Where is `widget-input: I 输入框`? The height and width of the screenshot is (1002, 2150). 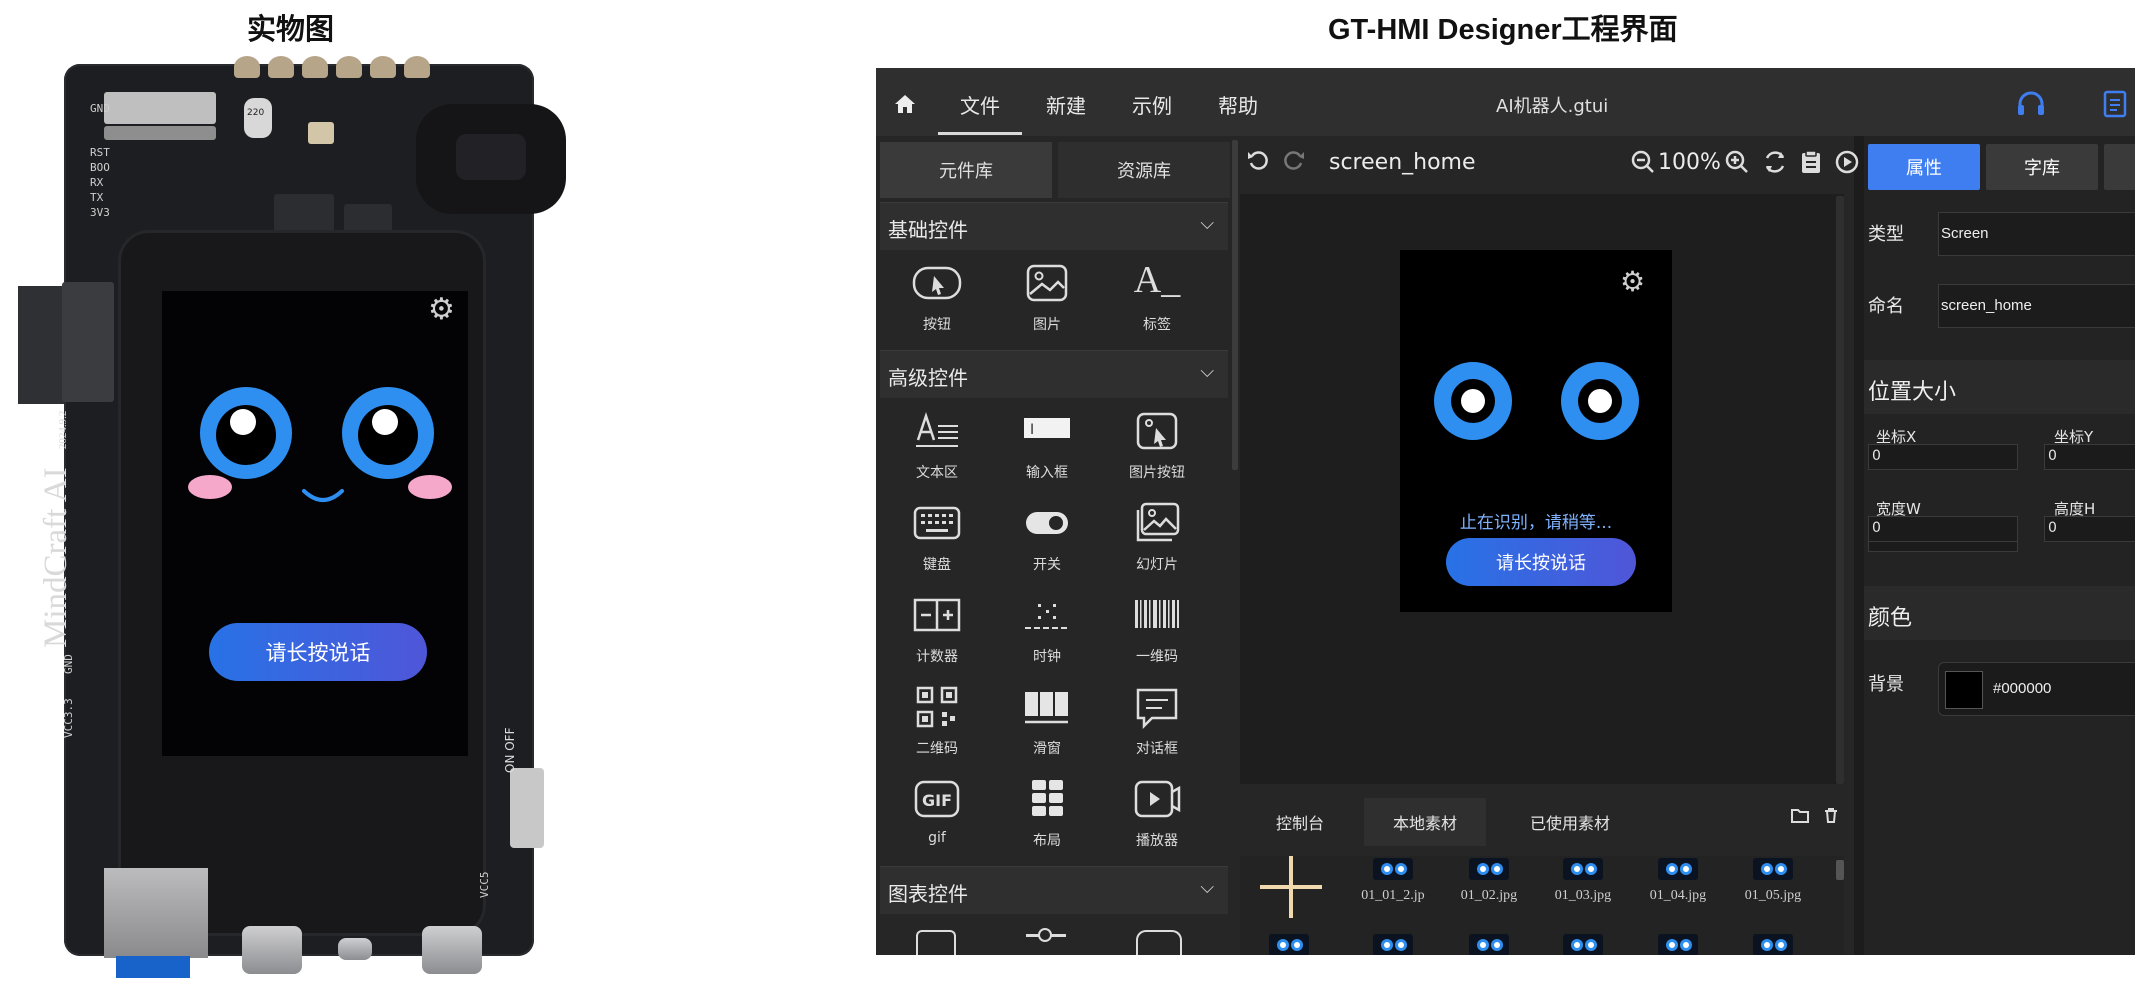 widget-input: I 输入框 is located at coordinates (1047, 450).